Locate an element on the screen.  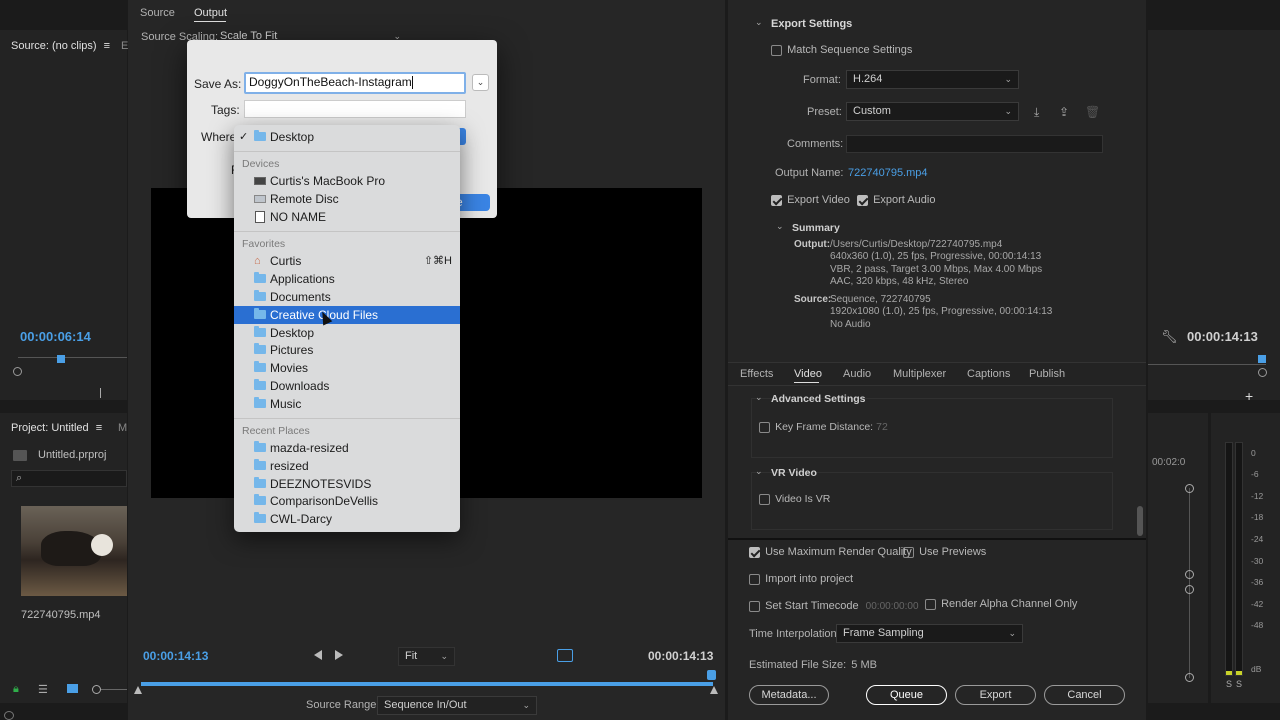
in-point-marker is located at coordinates (138, 690).